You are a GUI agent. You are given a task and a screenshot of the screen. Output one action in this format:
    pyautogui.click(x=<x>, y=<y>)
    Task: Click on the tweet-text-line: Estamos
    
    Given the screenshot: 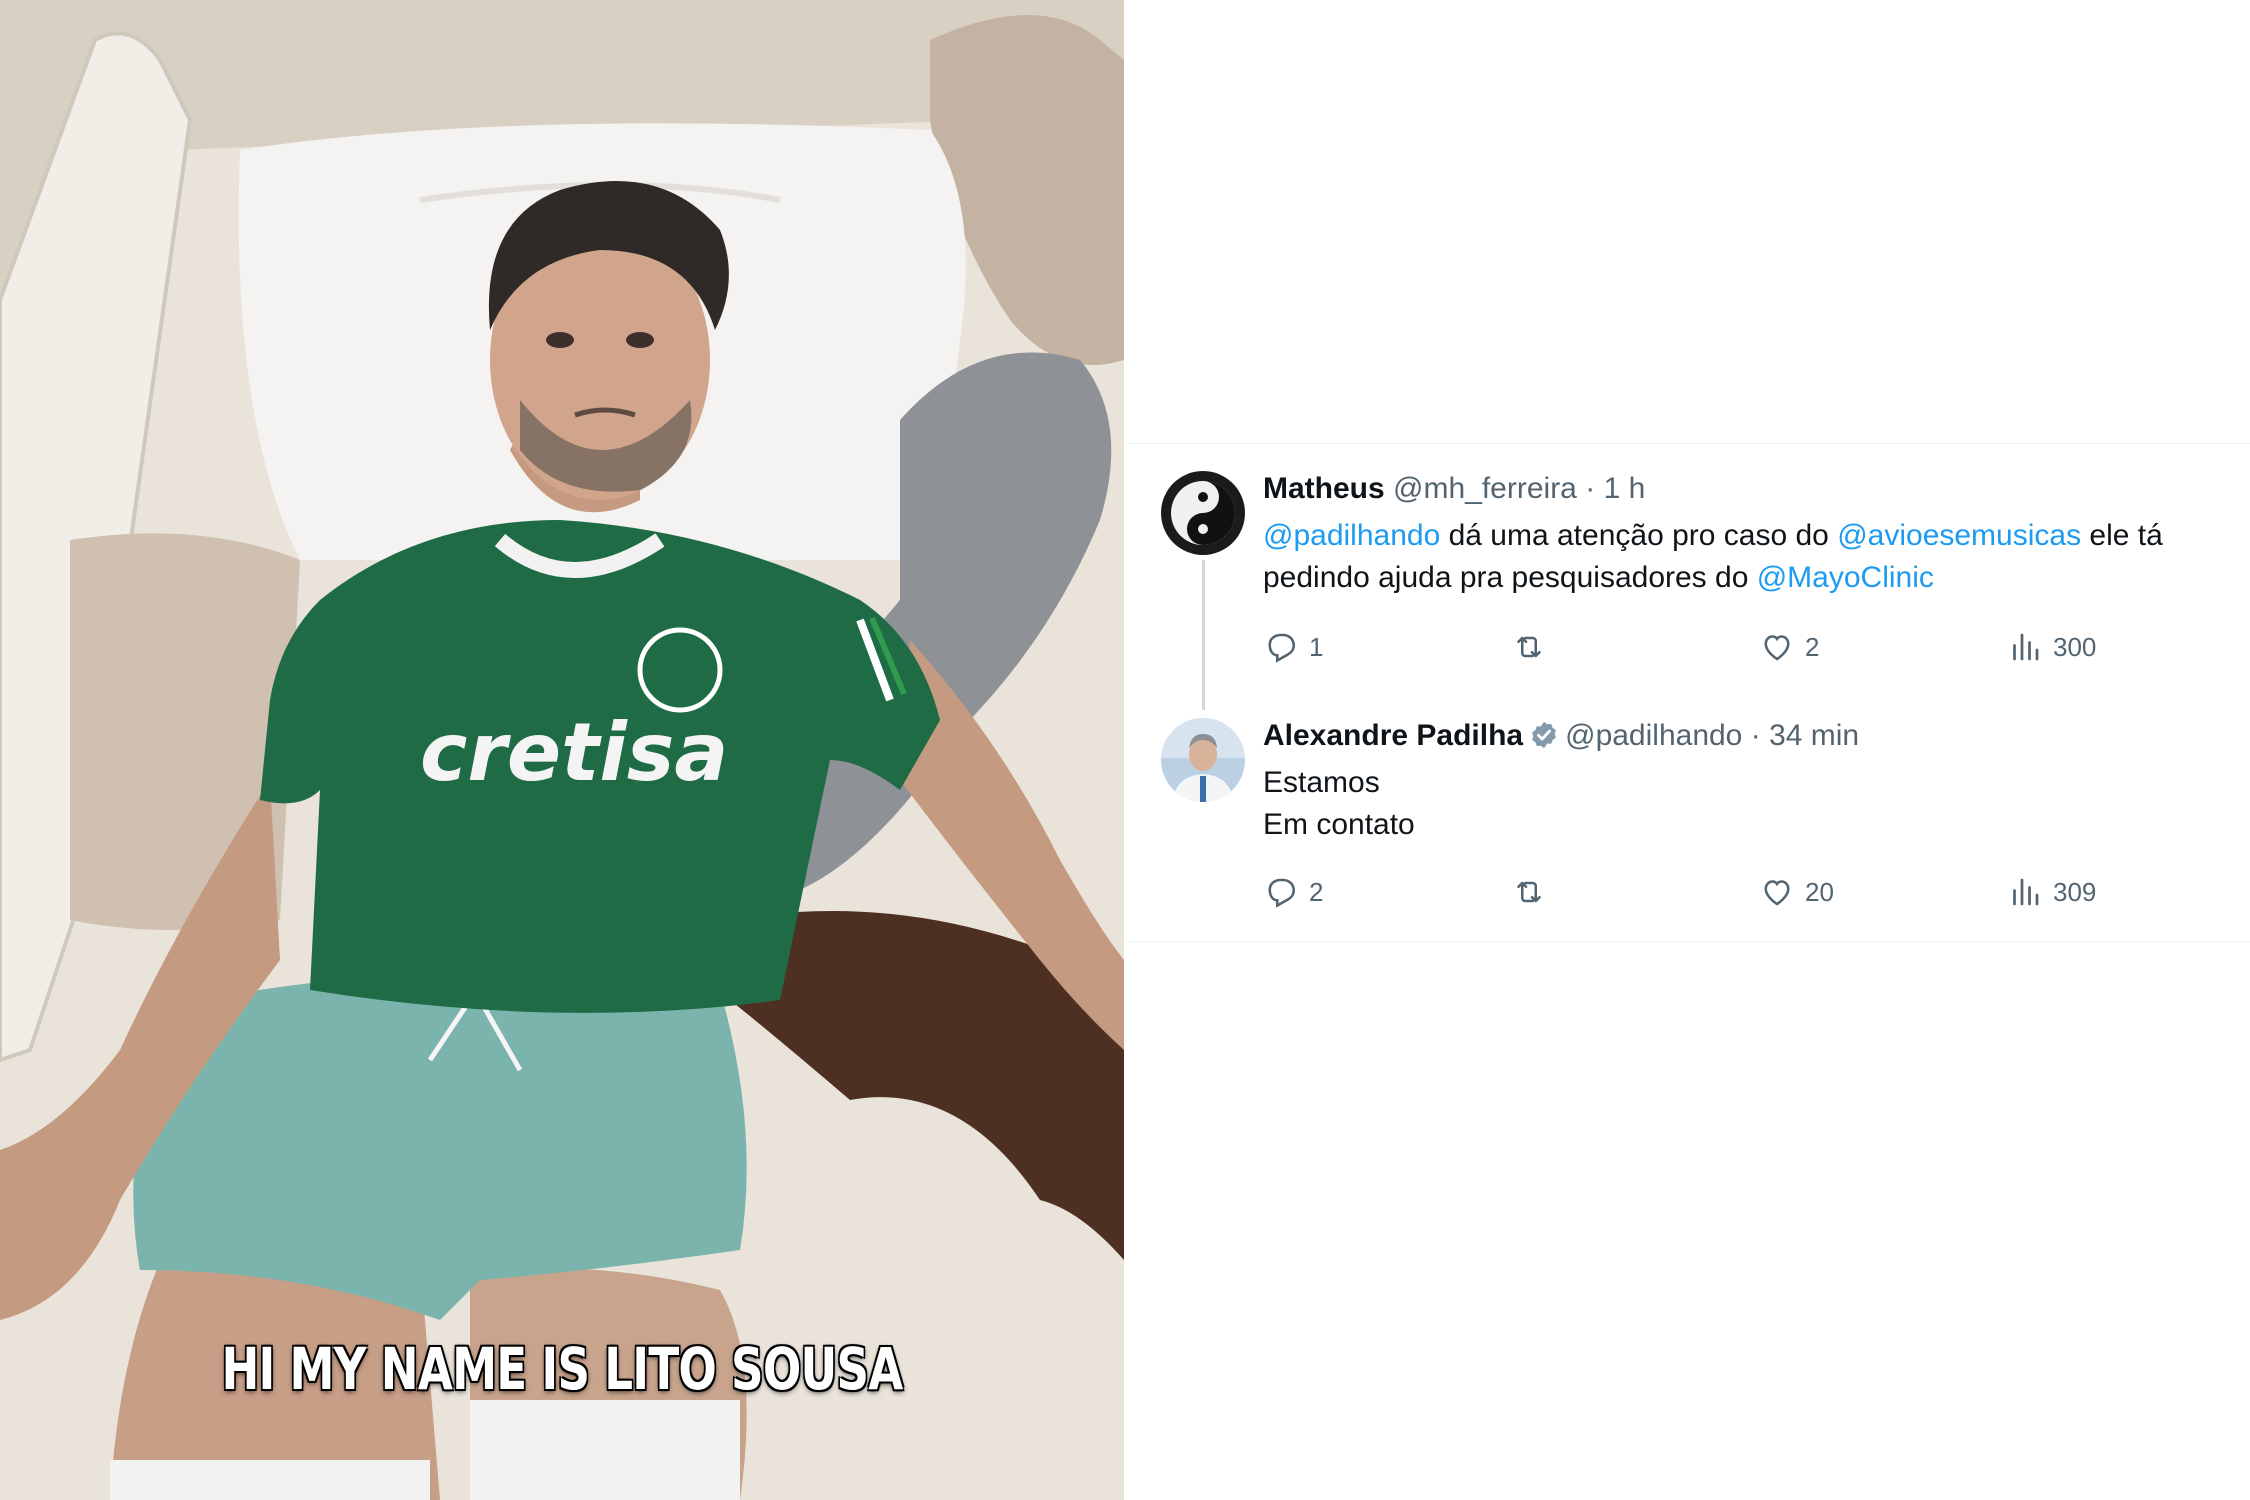 What is the action you would take?
    pyautogui.click(x=1321, y=782)
    